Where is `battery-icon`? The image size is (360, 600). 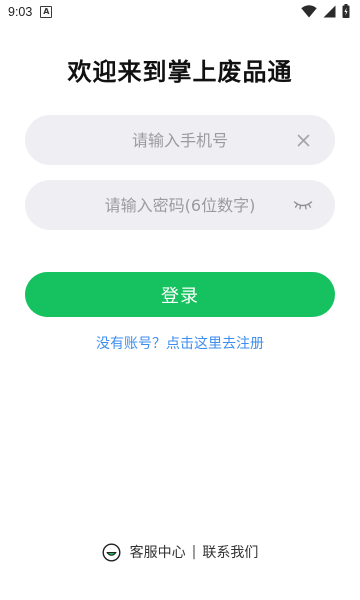
battery-icon is located at coordinates (346, 12).